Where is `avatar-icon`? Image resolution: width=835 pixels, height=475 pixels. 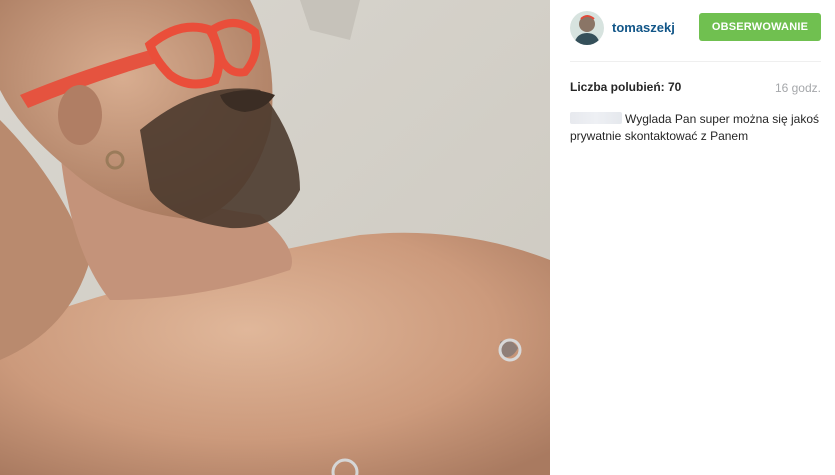
avatar-icon is located at coordinates (587, 28).